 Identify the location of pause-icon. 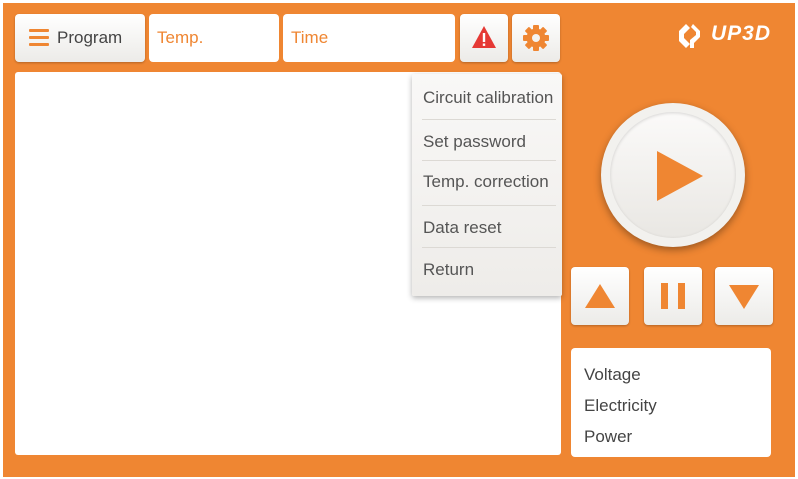
(673, 296).